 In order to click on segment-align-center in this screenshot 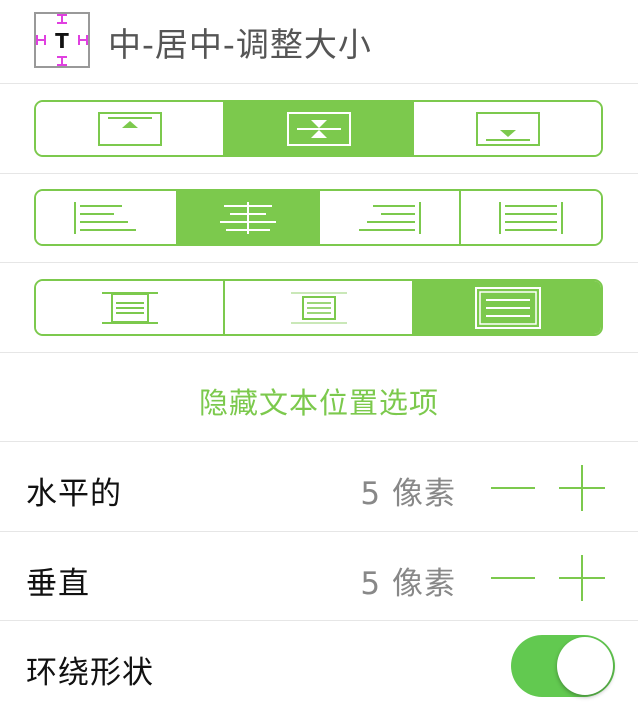, I will do `click(248, 217)`.